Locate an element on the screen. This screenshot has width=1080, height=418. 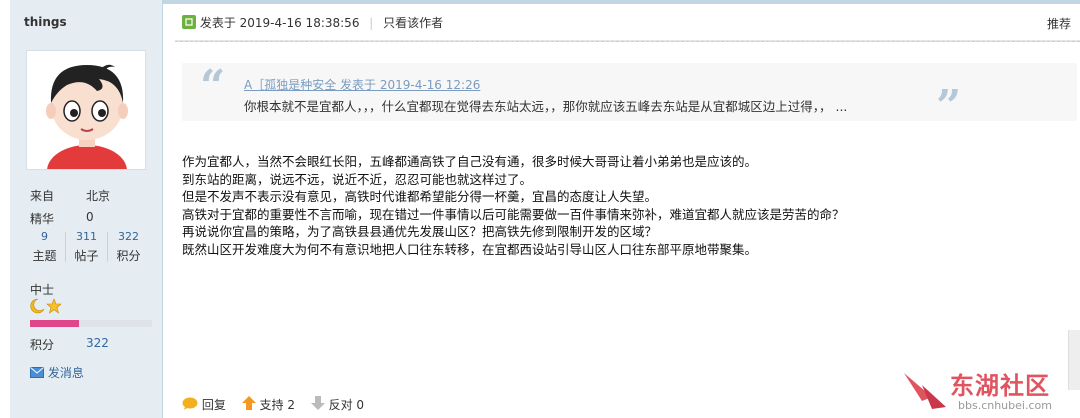
essence-label: 精华 is located at coordinates (42, 219).